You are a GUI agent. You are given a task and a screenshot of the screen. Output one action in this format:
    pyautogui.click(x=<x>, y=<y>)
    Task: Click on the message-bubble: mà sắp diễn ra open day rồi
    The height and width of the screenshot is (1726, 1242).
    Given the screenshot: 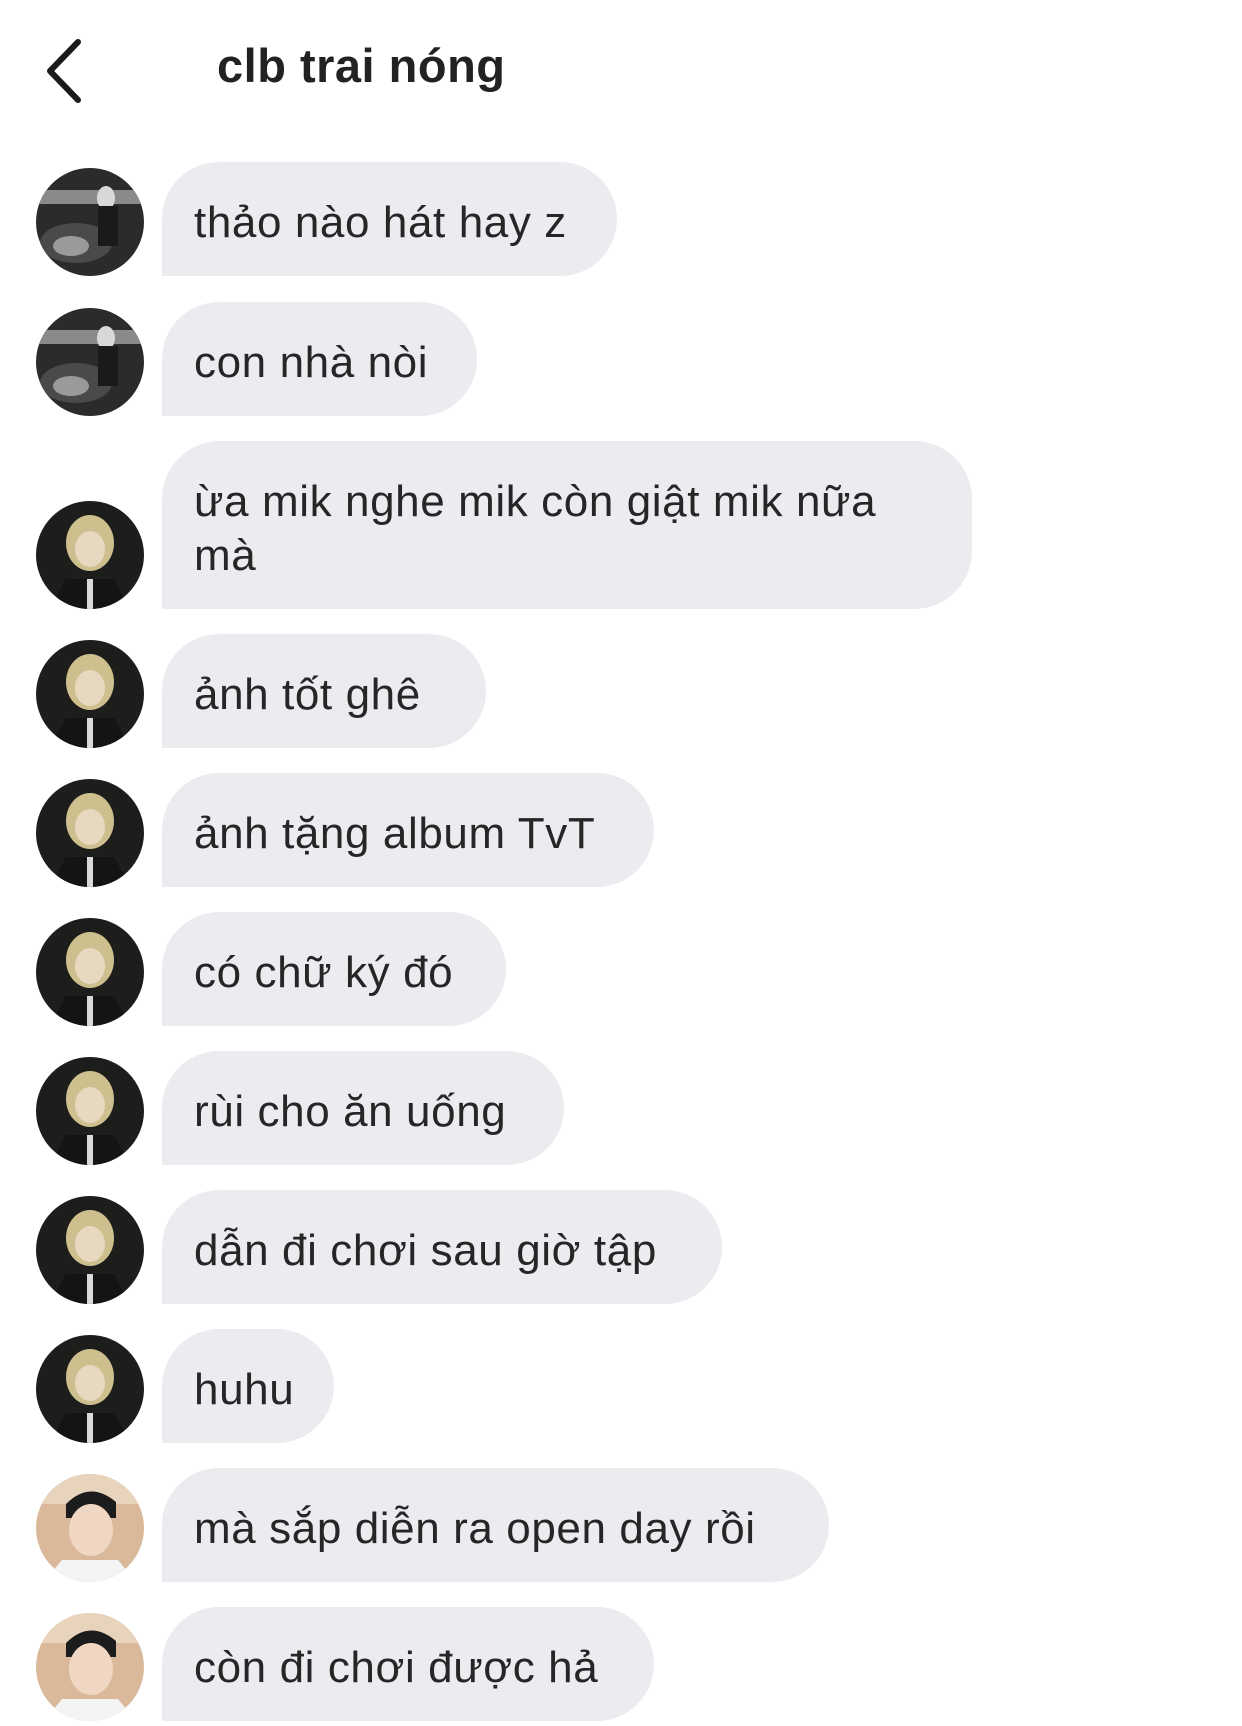 What is the action you would take?
    pyautogui.click(x=495, y=1525)
    